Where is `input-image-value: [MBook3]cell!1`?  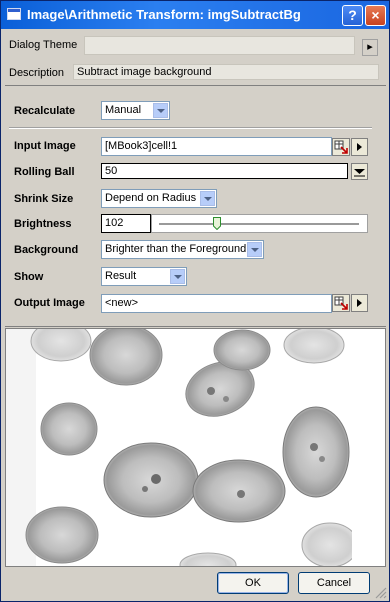 input-image-value: [MBook3]cell!1 is located at coordinates (141, 146).